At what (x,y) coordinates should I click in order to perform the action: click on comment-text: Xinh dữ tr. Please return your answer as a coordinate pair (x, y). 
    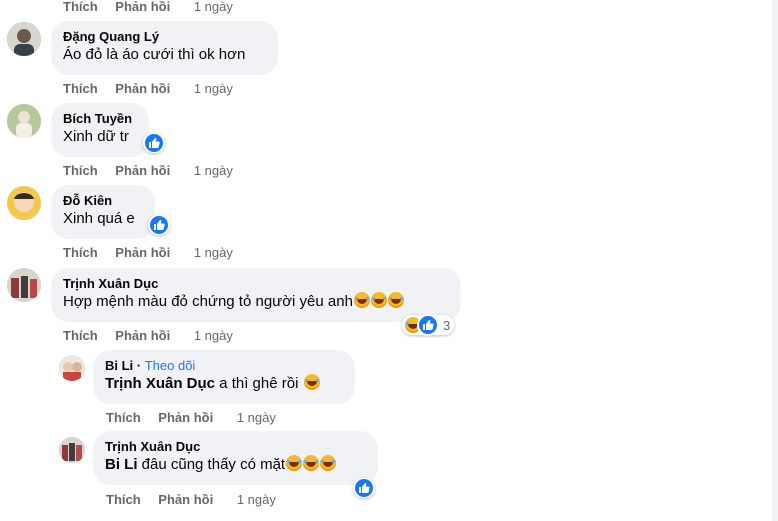
    Looking at the image, I should click on (96, 136).